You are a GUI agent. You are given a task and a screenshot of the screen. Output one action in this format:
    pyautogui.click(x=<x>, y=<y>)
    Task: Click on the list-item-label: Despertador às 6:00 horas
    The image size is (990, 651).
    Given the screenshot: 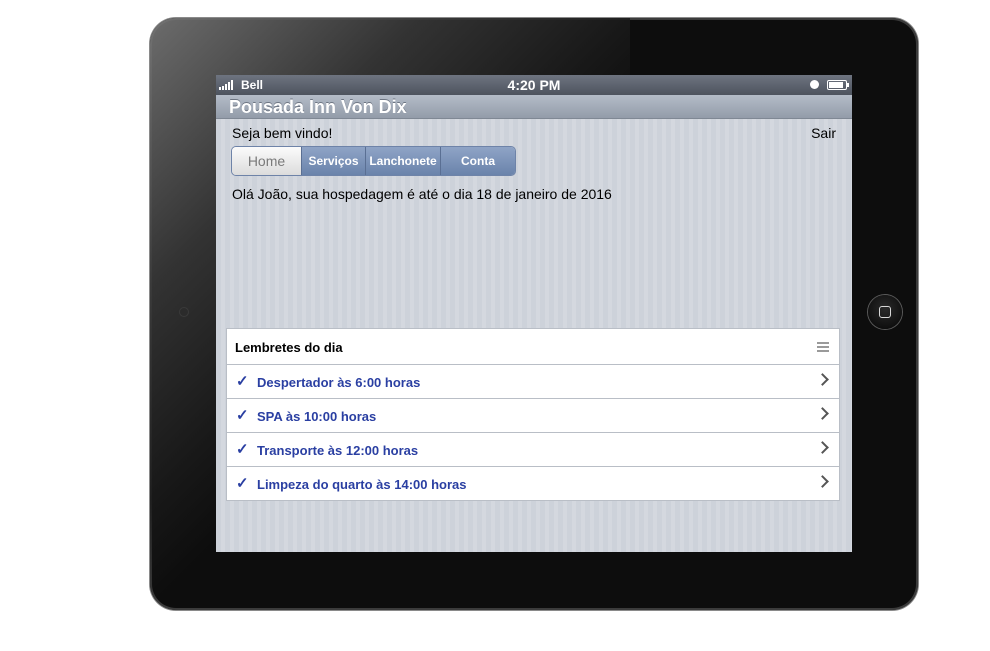 What is the action you would take?
    pyautogui.click(x=339, y=382)
    